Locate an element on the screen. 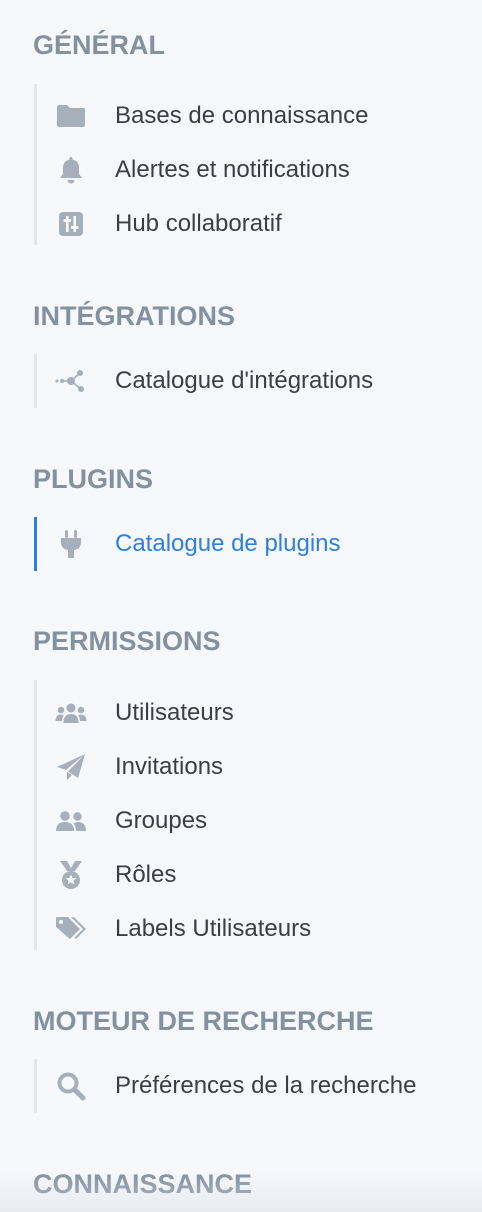  sliders-icon is located at coordinates (71, 224).